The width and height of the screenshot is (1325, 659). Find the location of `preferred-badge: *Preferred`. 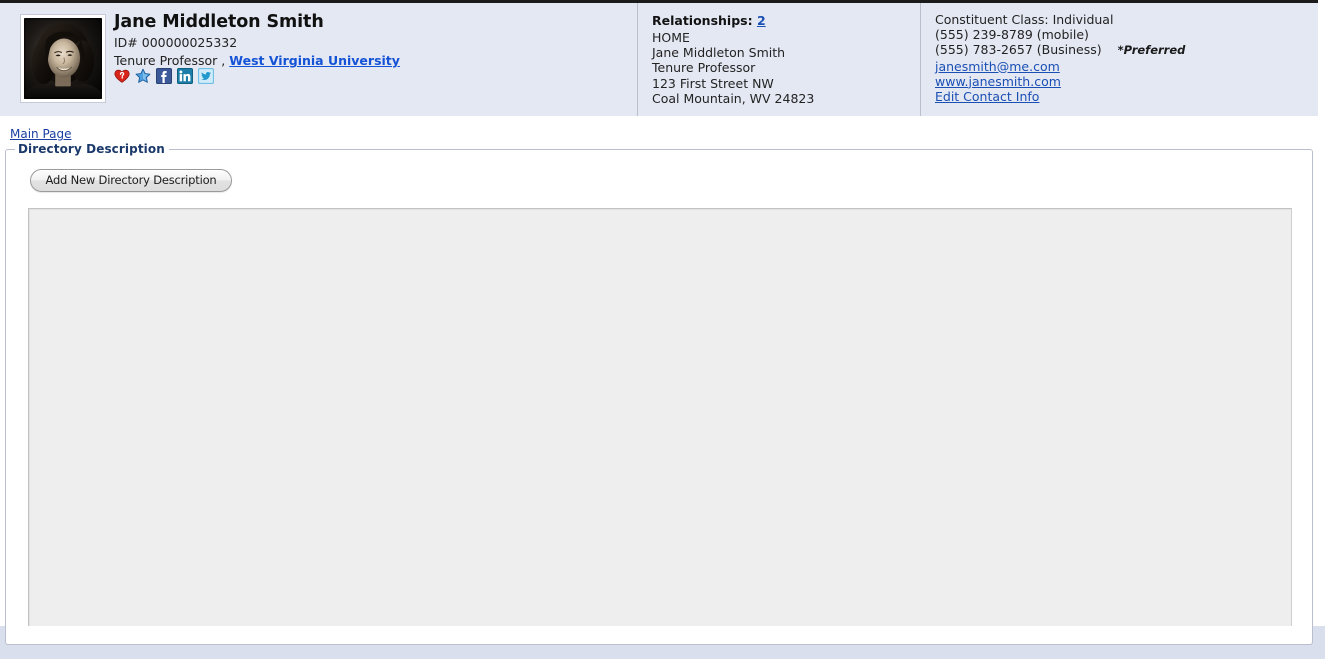

preferred-badge: *Preferred is located at coordinates (1151, 50).